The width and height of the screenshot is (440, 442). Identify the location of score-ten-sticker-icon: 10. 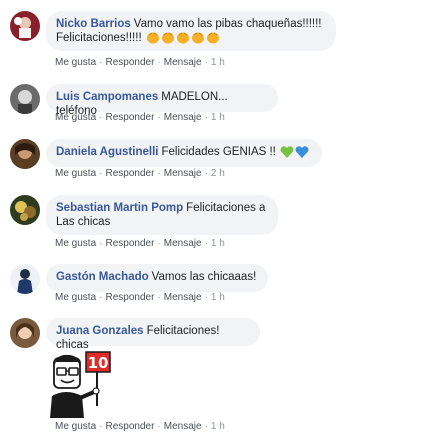
(80, 384).